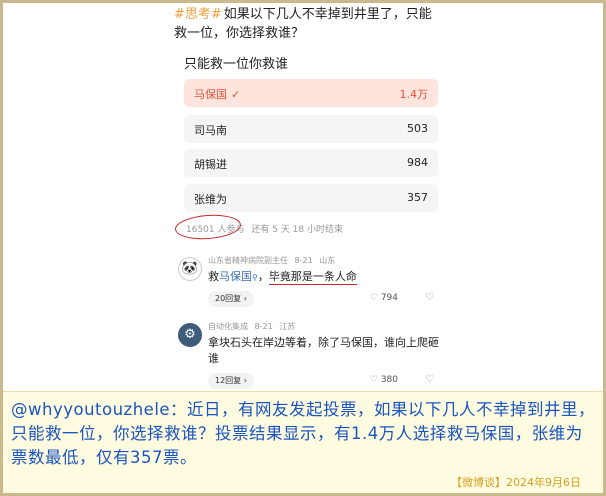 The width and height of the screenshot is (606, 496). I want to click on comment-text: 救马保国⚲，毕竟那是一条人命, so click(324, 277).